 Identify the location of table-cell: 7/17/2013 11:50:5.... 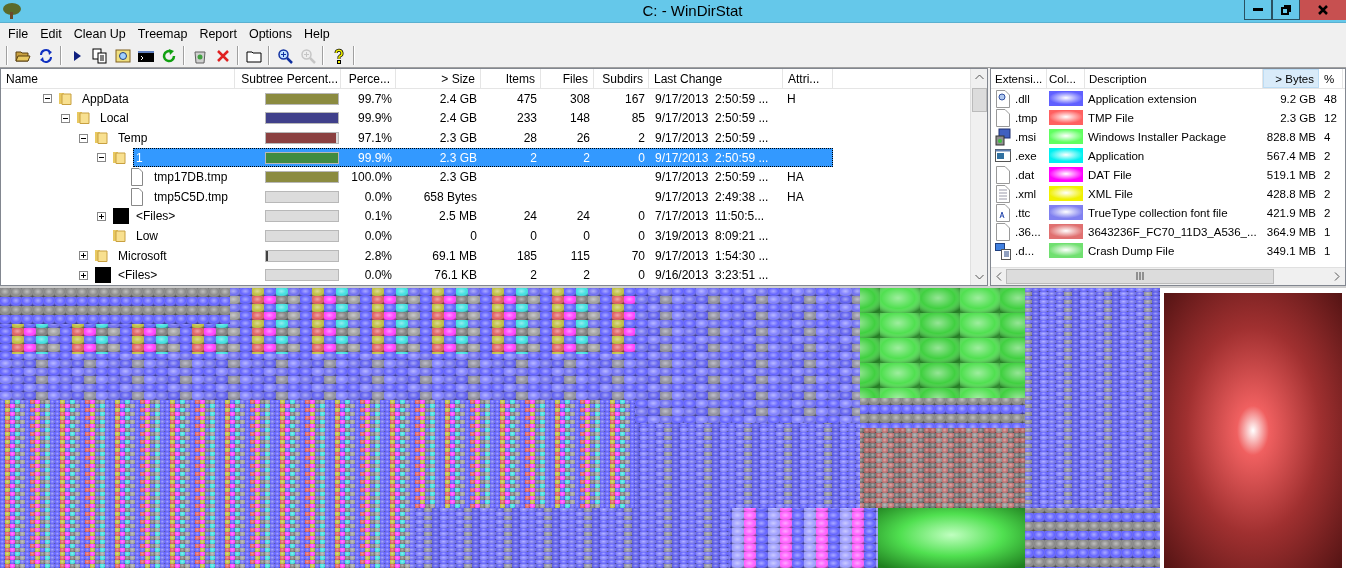
(710, 216).